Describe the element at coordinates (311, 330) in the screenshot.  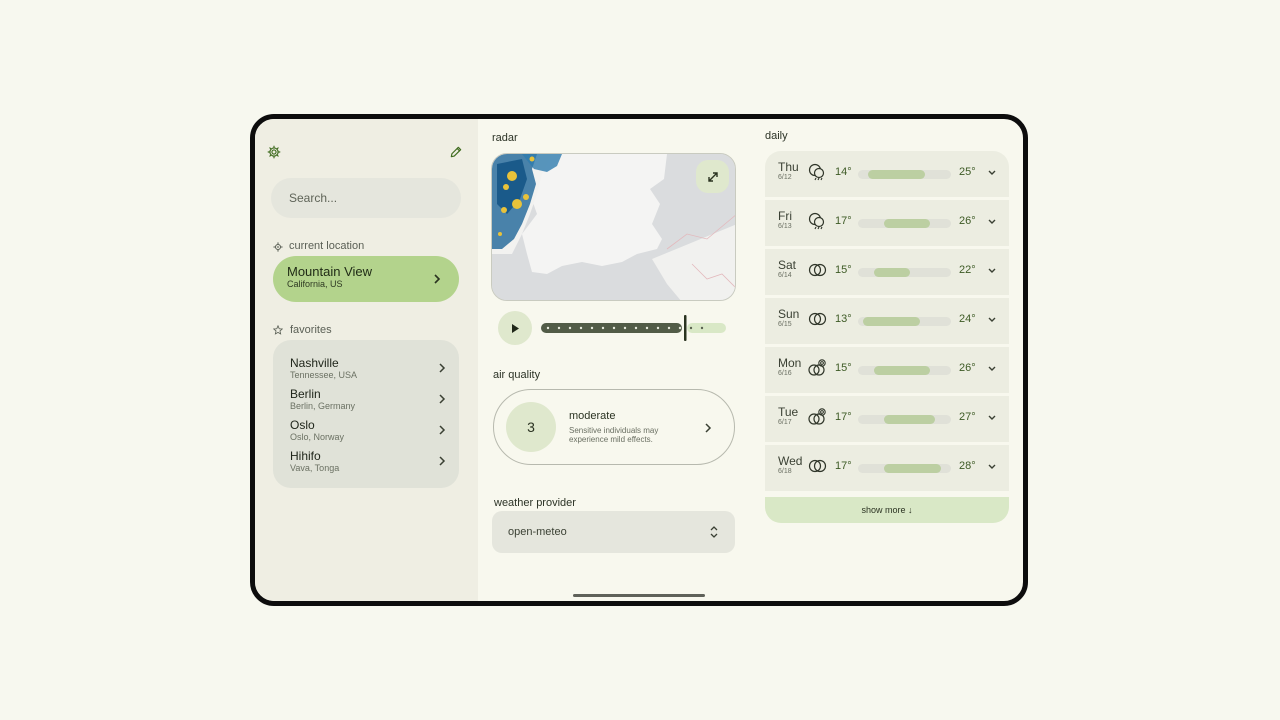
I see `favorites-label: favorites` at that location.